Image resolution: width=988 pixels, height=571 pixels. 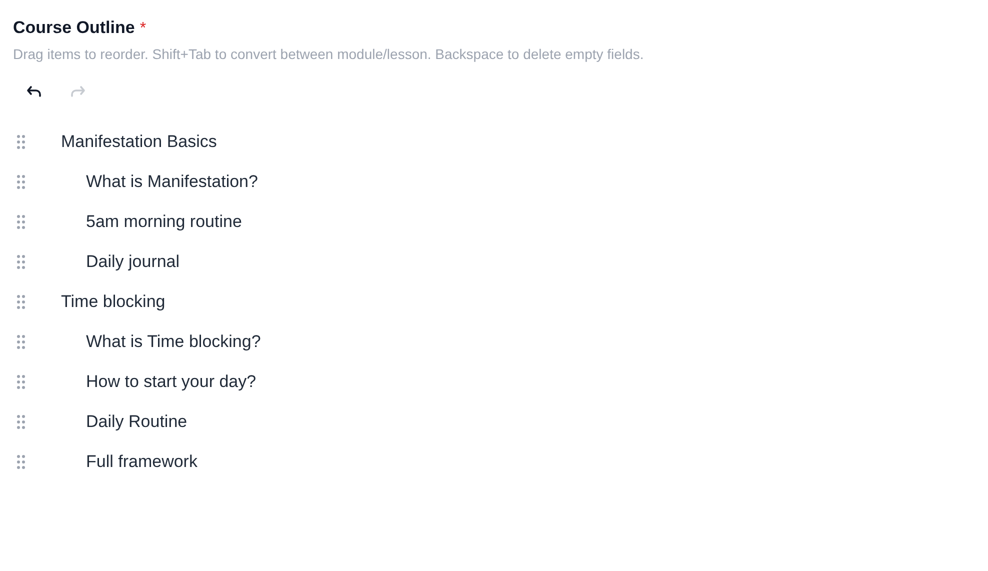 What do you see at coordinates (143, 29) in the screenshot?
I see `required-mark: *` at bounding box center [143, 29].